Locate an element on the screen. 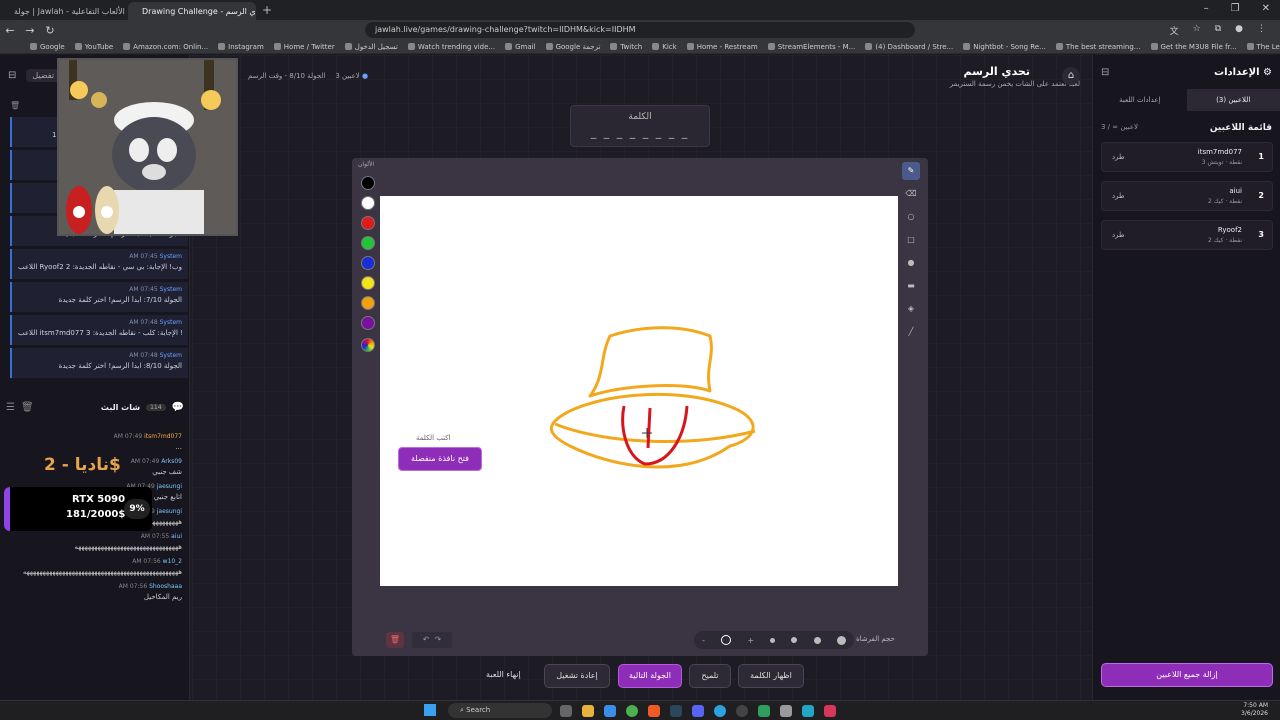  bookmark-item: Home - Restream is located at coordinates (722, 47).